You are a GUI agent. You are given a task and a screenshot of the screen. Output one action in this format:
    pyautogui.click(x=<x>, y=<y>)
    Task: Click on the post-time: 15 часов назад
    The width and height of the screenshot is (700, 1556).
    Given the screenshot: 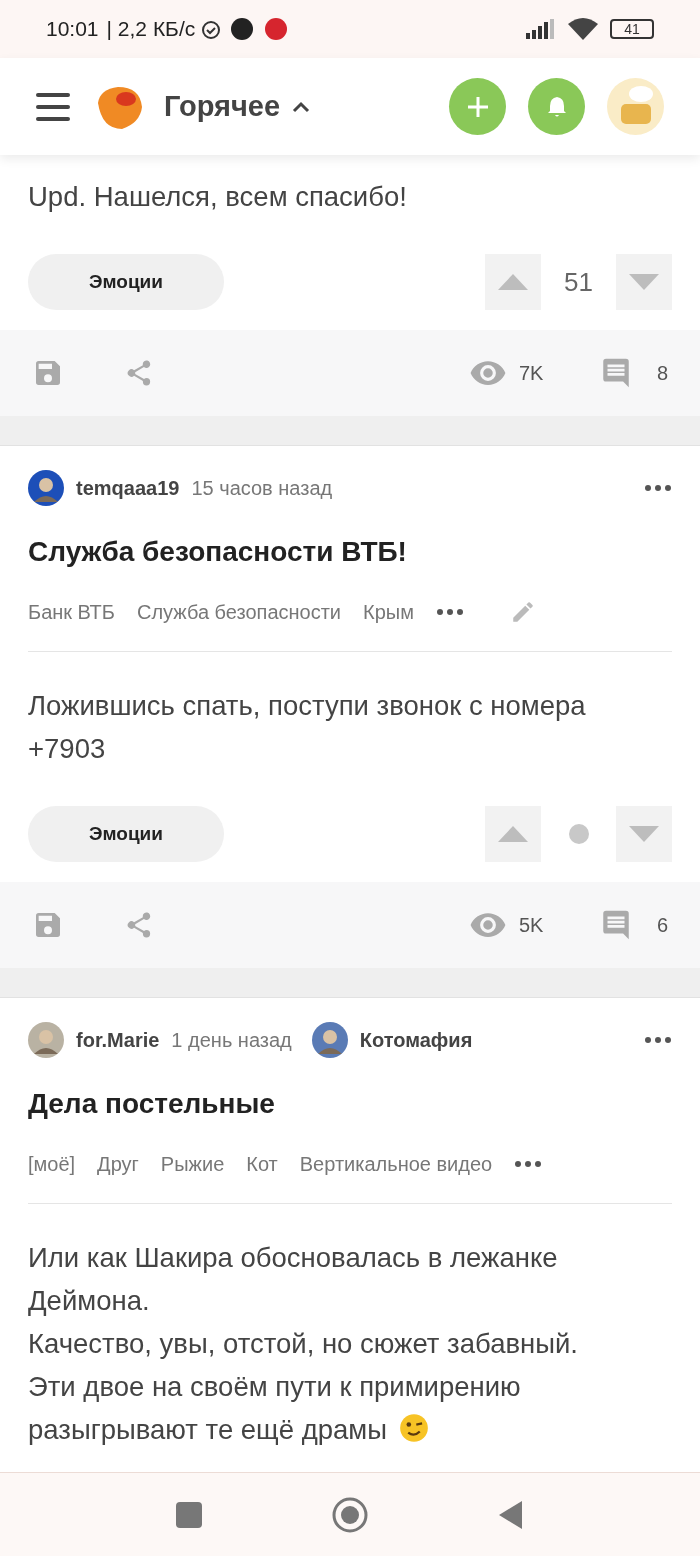 What is the action you would take?
    pyautogui.click(x=262, y=488)
    